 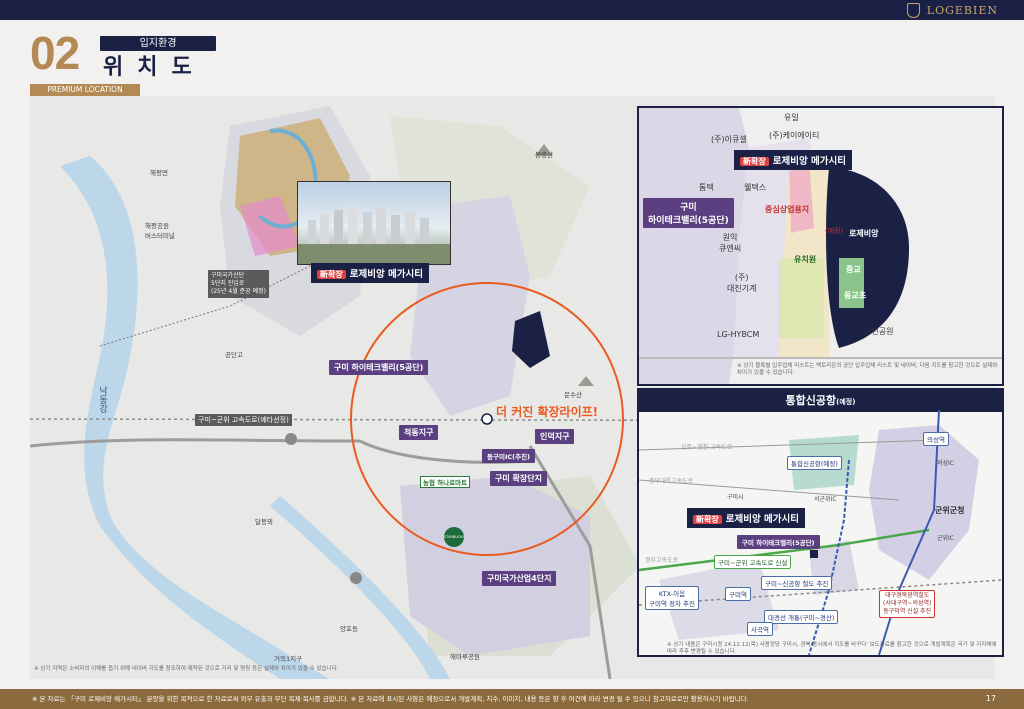 I want to click on tag-expansion: 구미 확장단지, so click(x=518, y=478).